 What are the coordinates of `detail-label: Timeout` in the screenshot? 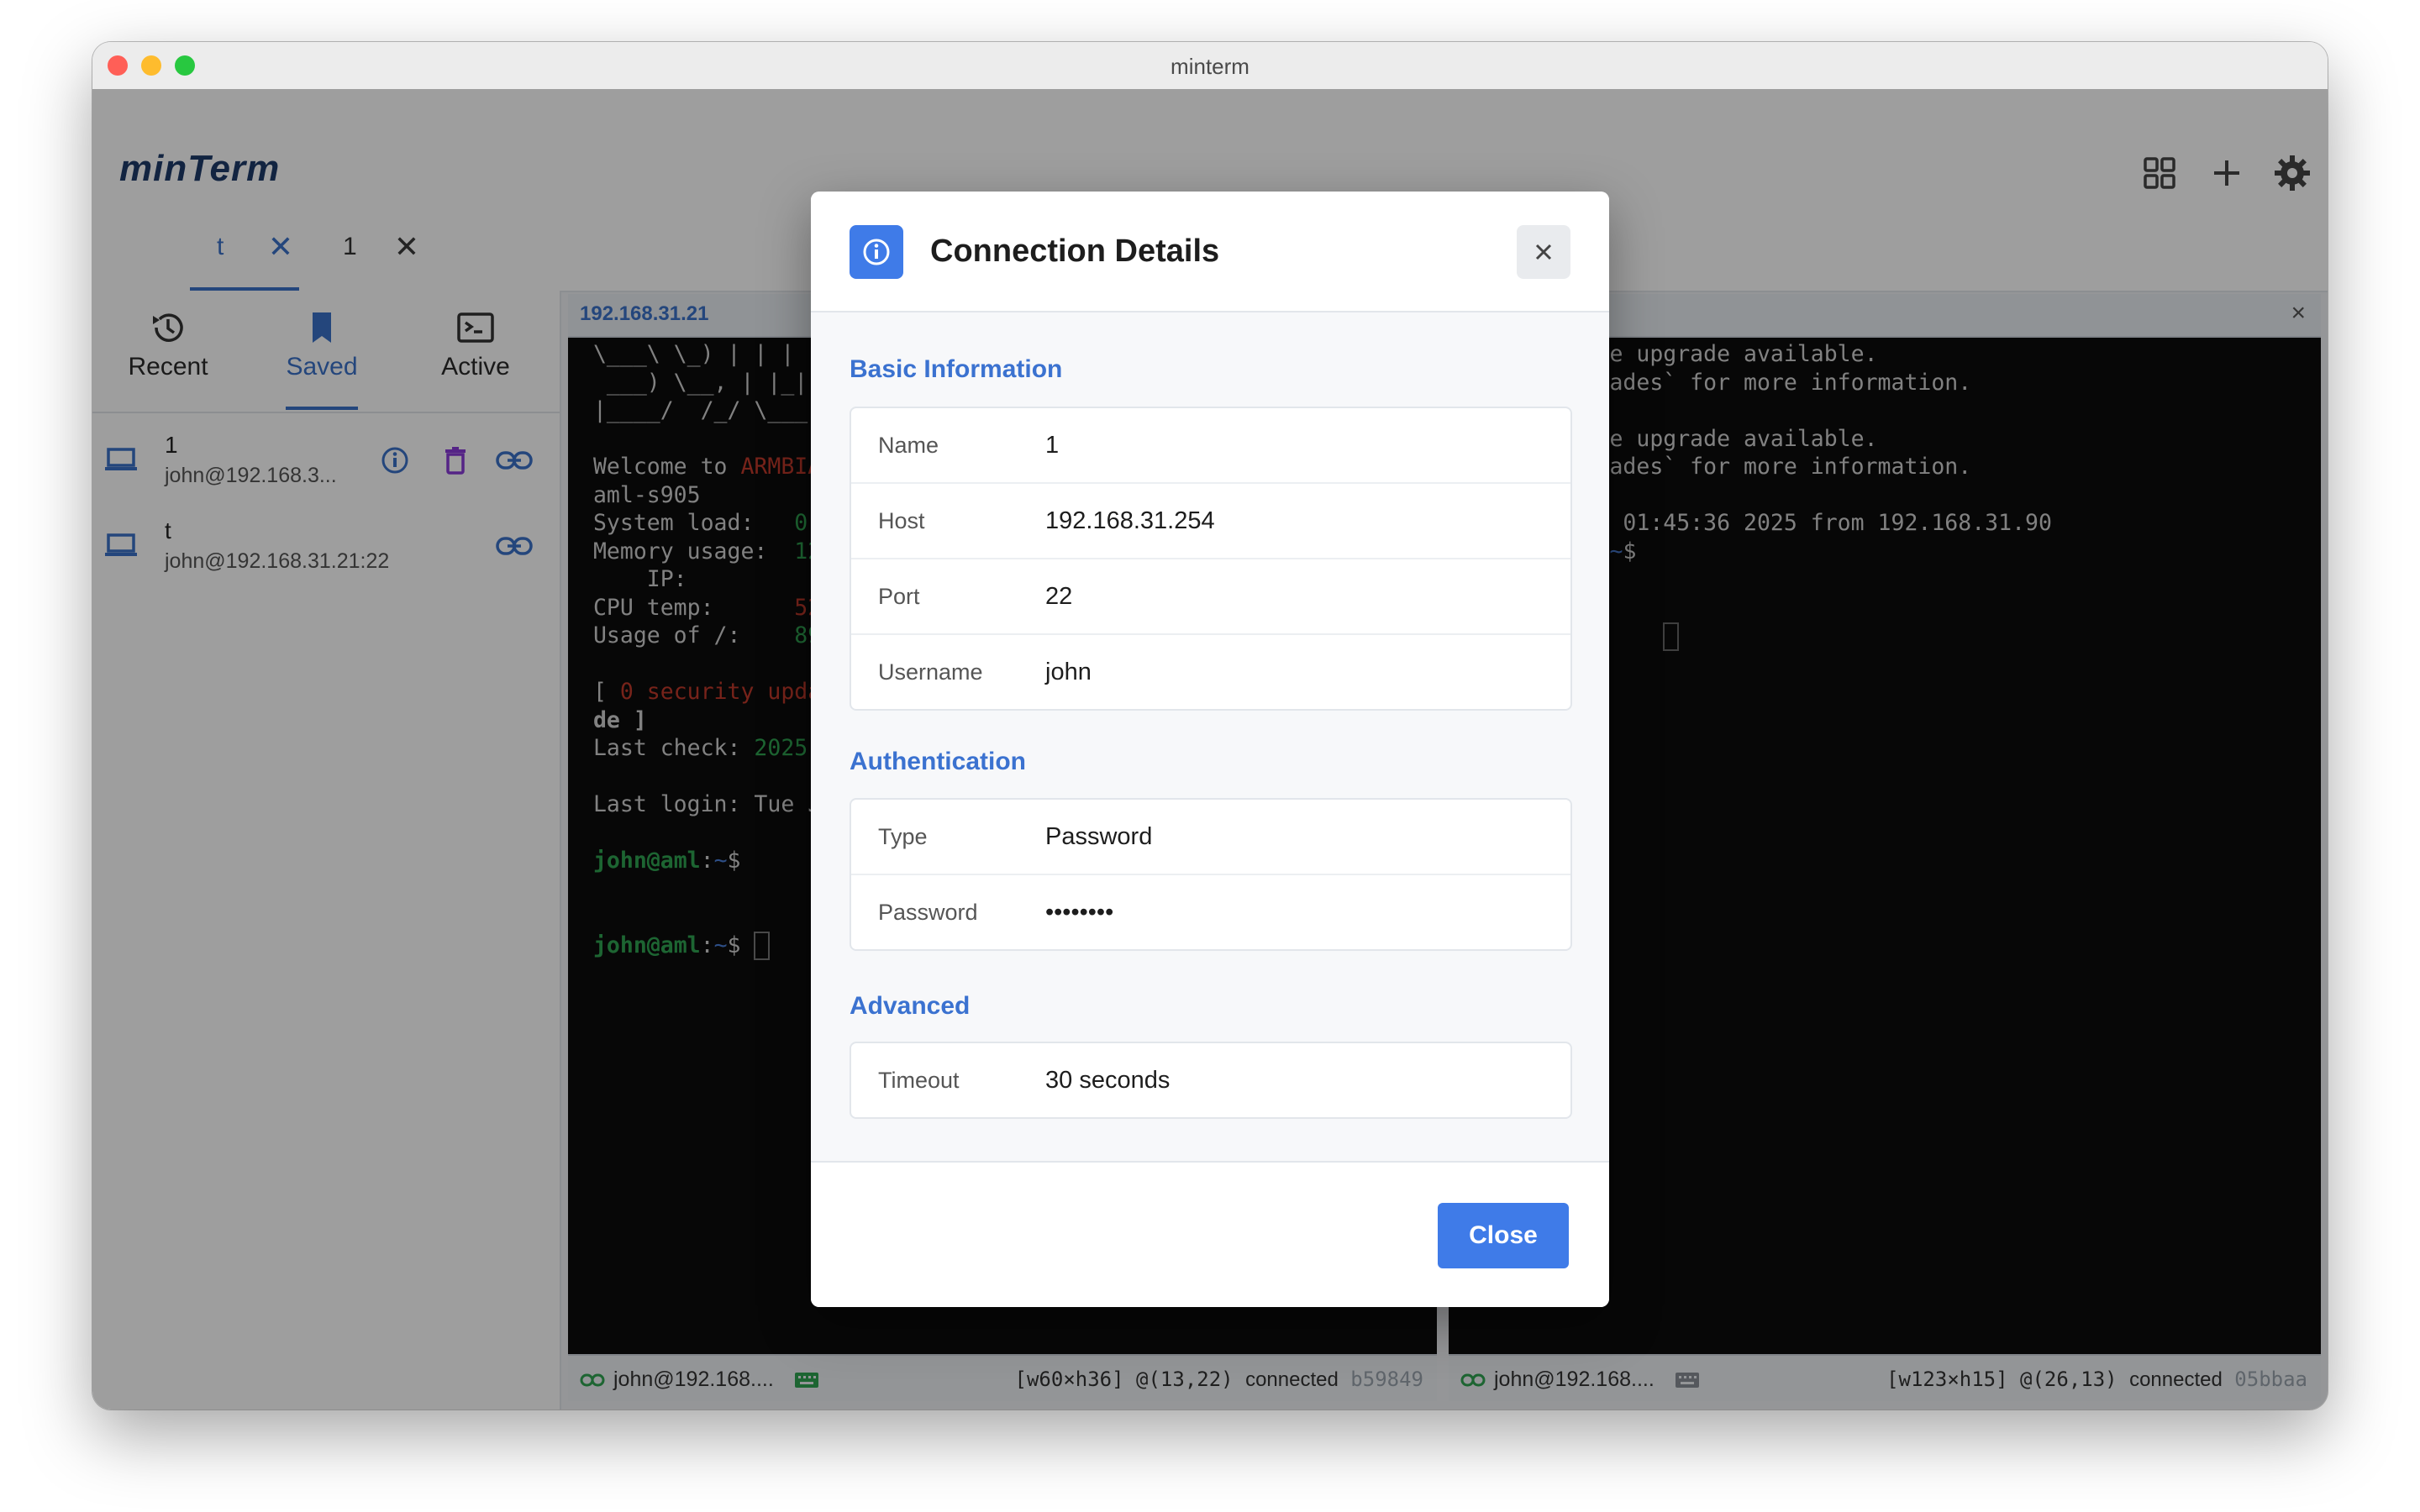 It's located at (919, 1080).